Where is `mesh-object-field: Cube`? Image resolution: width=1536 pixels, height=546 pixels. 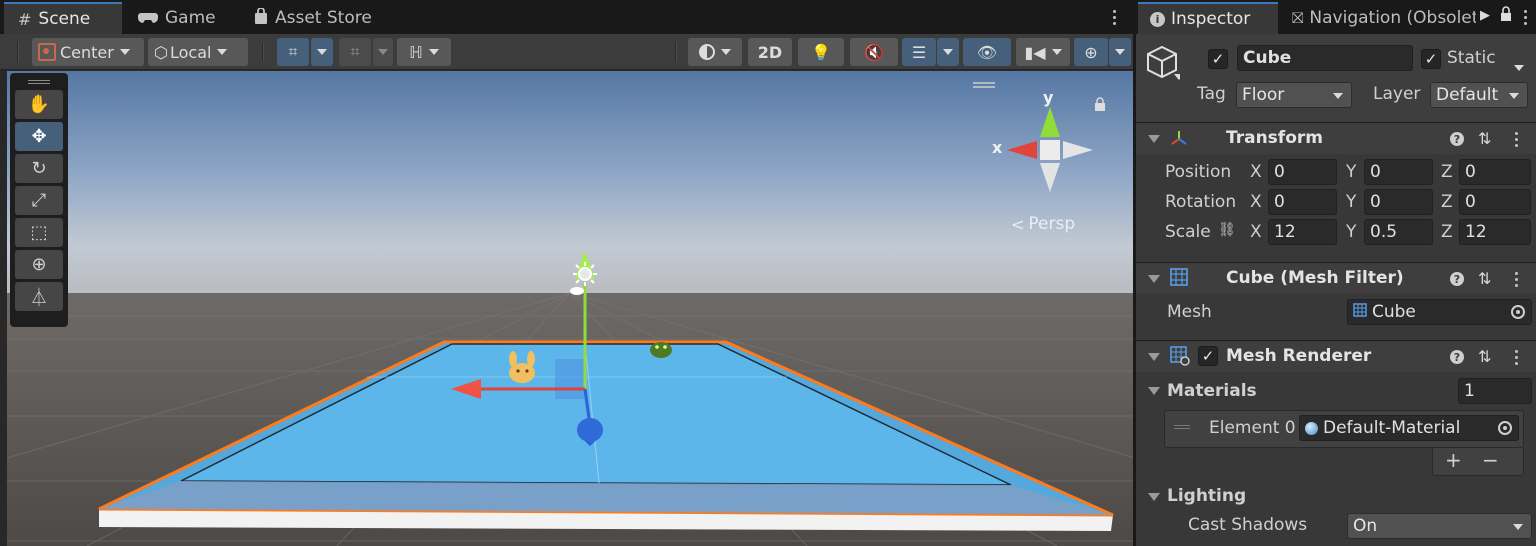 mesh-object-field: Cube is located at coordinates (1439, 312).